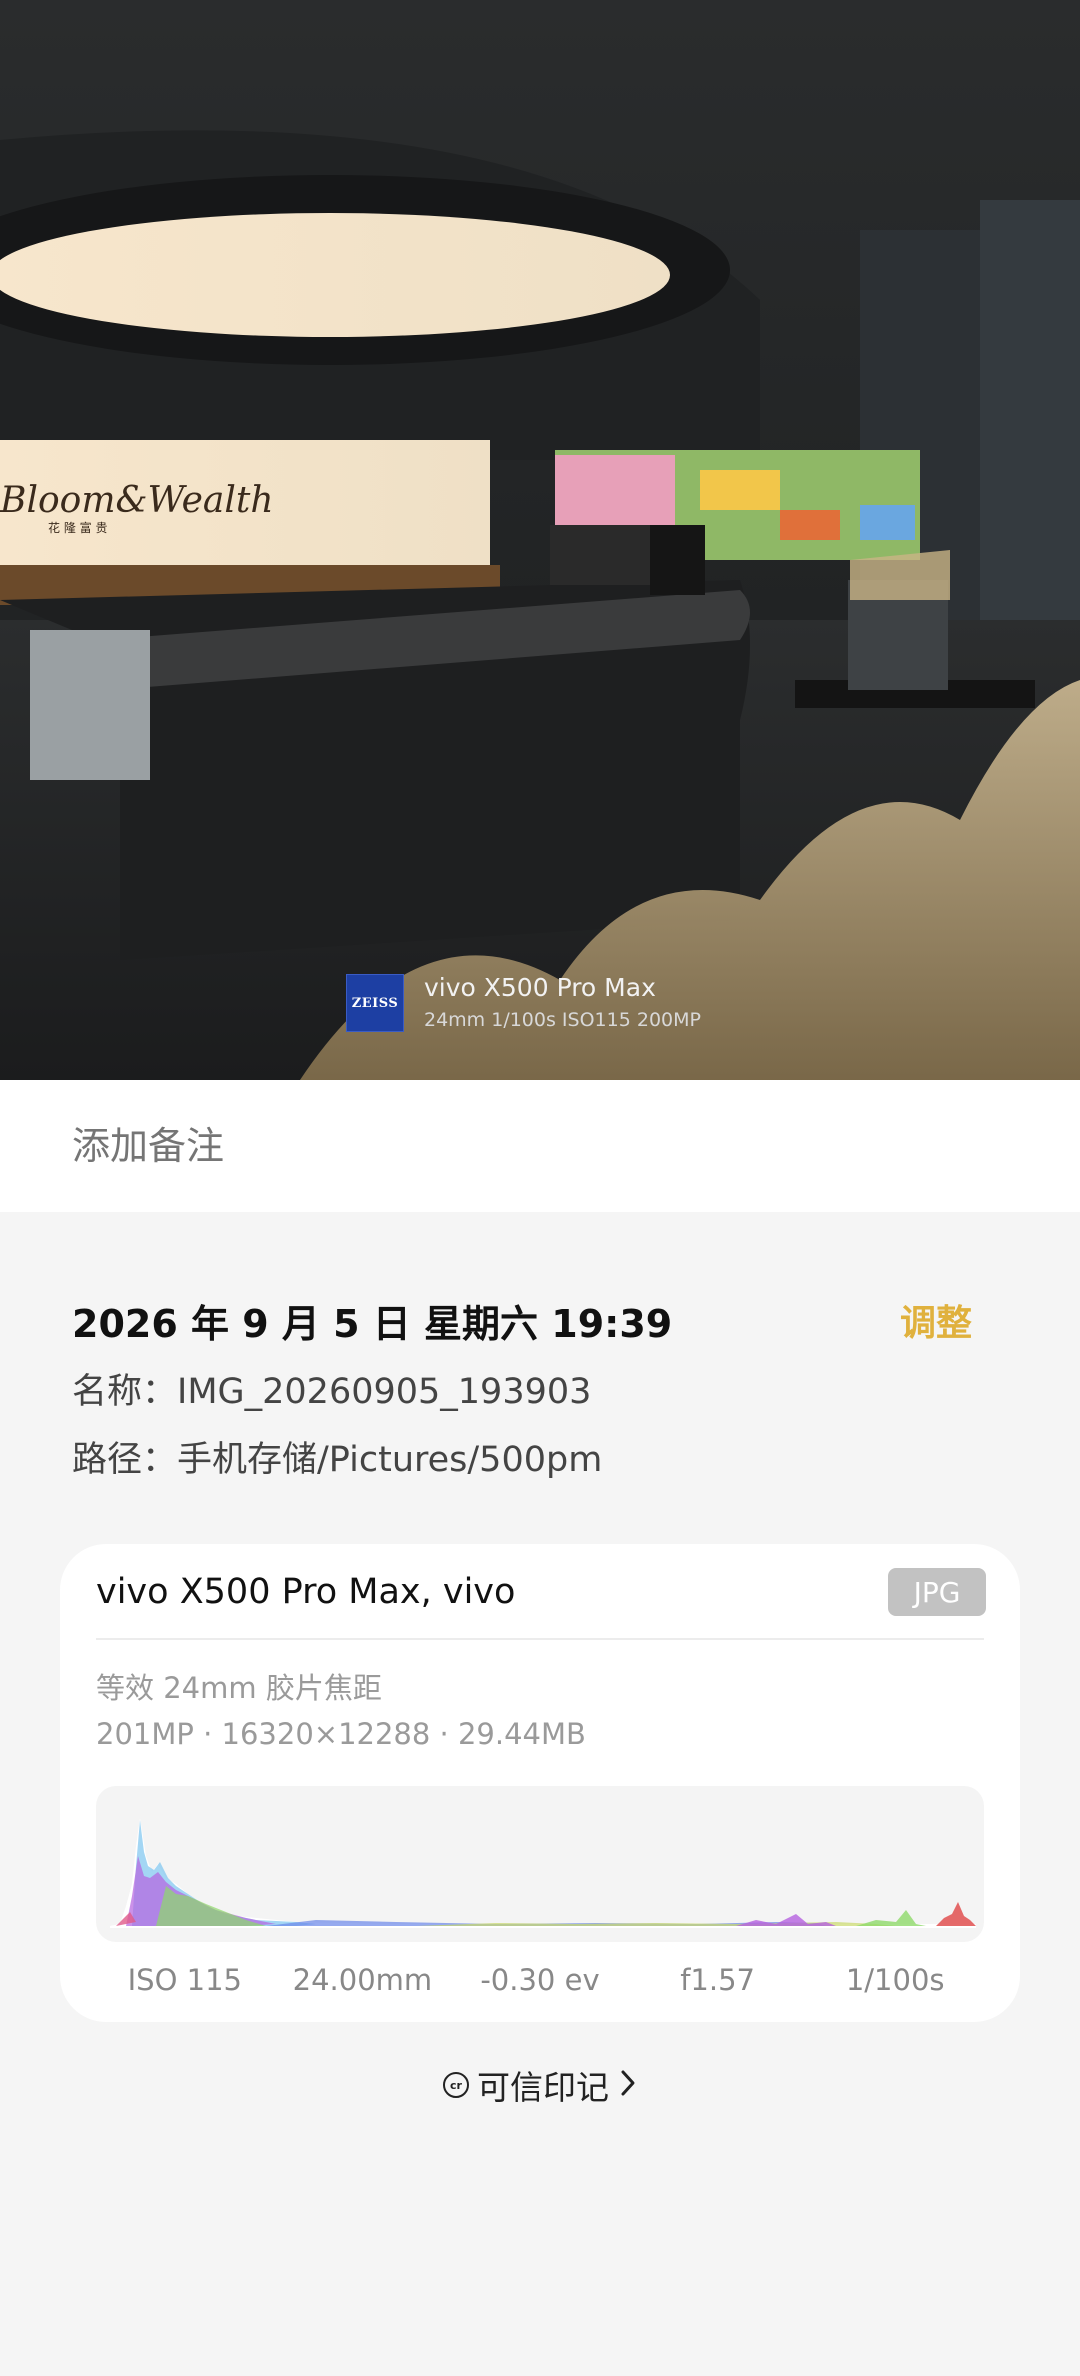 The width and height of the screenshot is (1080, 2376). What do you see at coordinates (306, 1592) in the screenshot?
I see `device-title: vivo X500 Pro Max, vivo` at bounding box center [306, 1592].